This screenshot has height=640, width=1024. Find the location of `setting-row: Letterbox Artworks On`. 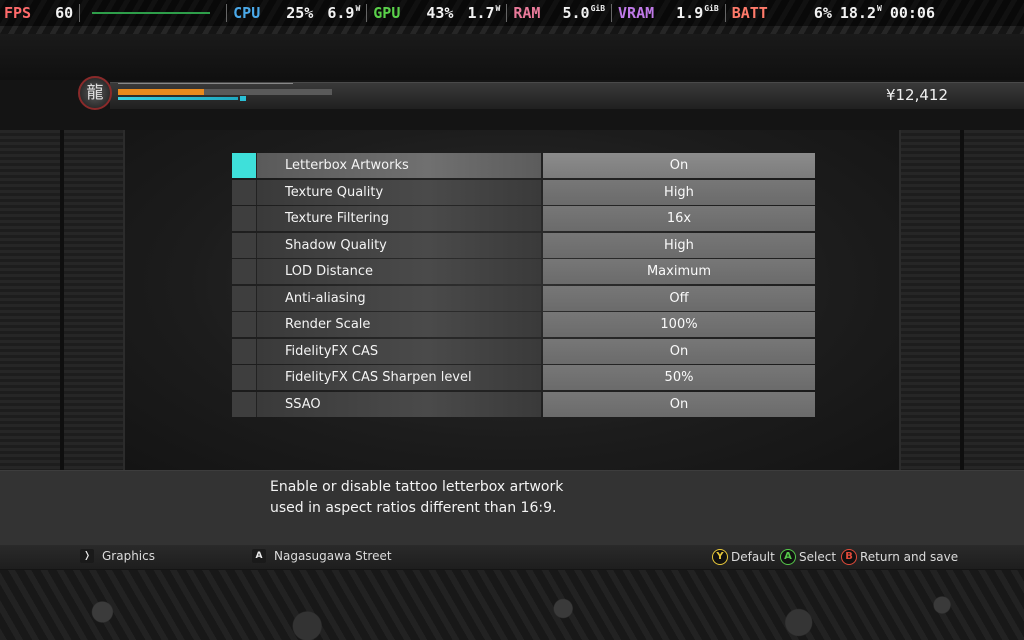

setting-row: Letterbox Artworks On is located at coordinates (523, 166).